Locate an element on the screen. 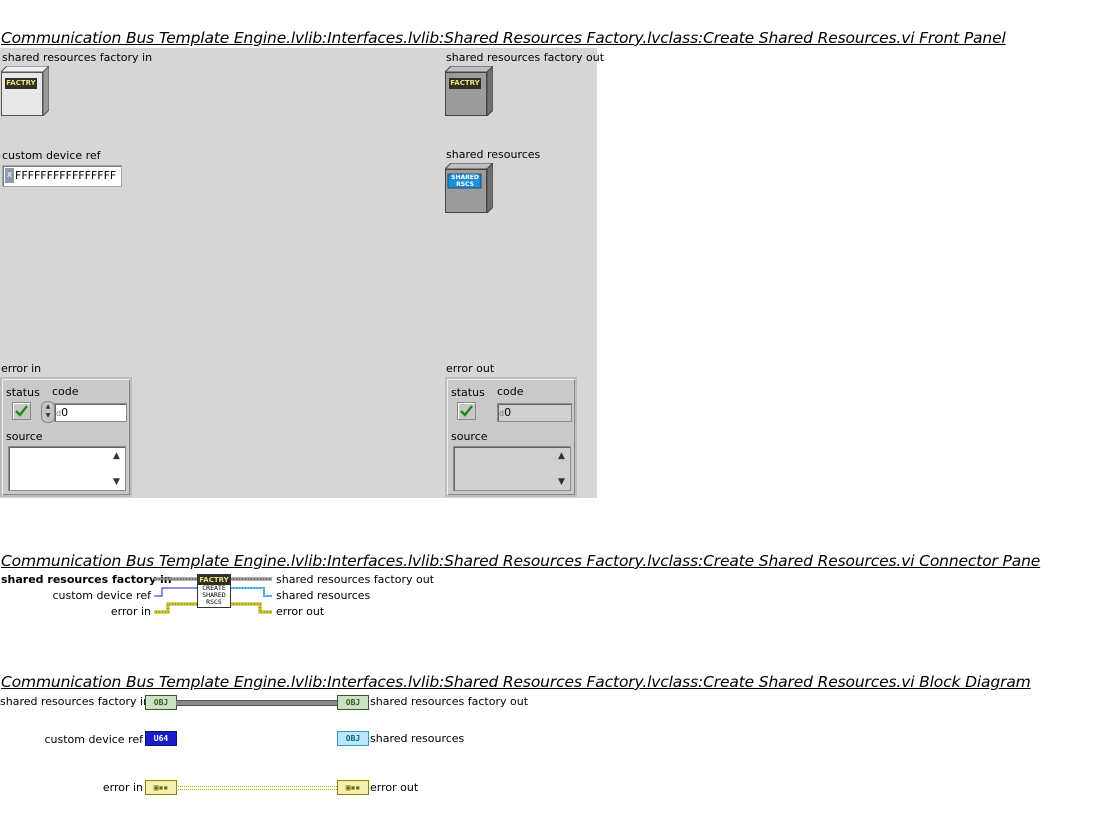 This screenshot has width=1097, height=821. shared-resources-indicator: SHARED RSCS is located at coordinates (469, 188).